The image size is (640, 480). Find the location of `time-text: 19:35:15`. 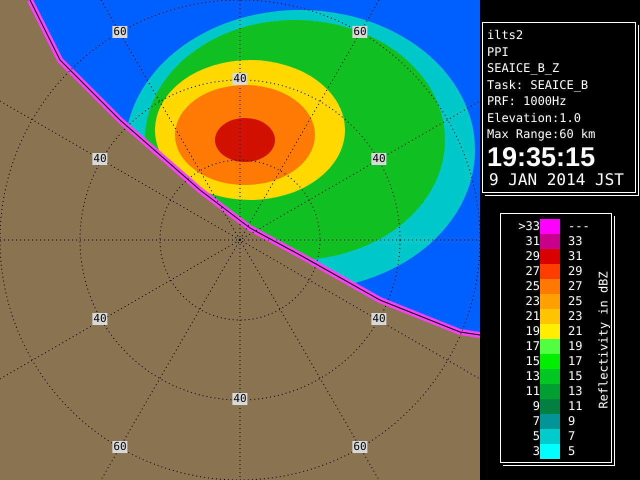

time-text: 19:35:15 is located at coordinates (541, 157).